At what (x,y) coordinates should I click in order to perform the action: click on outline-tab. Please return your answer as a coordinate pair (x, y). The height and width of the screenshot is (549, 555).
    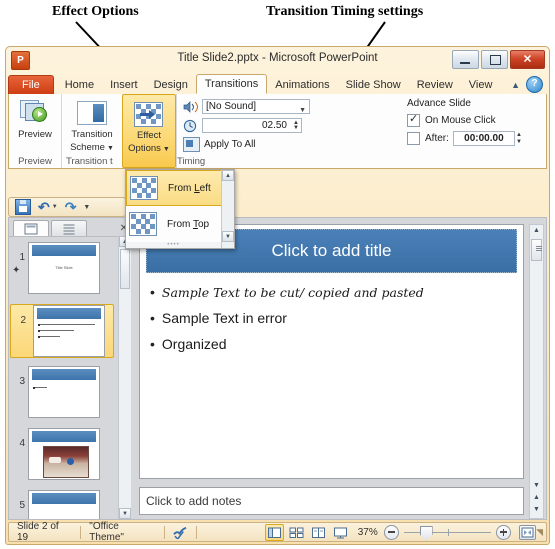
    Looking at the image, I should click on (69, 228).